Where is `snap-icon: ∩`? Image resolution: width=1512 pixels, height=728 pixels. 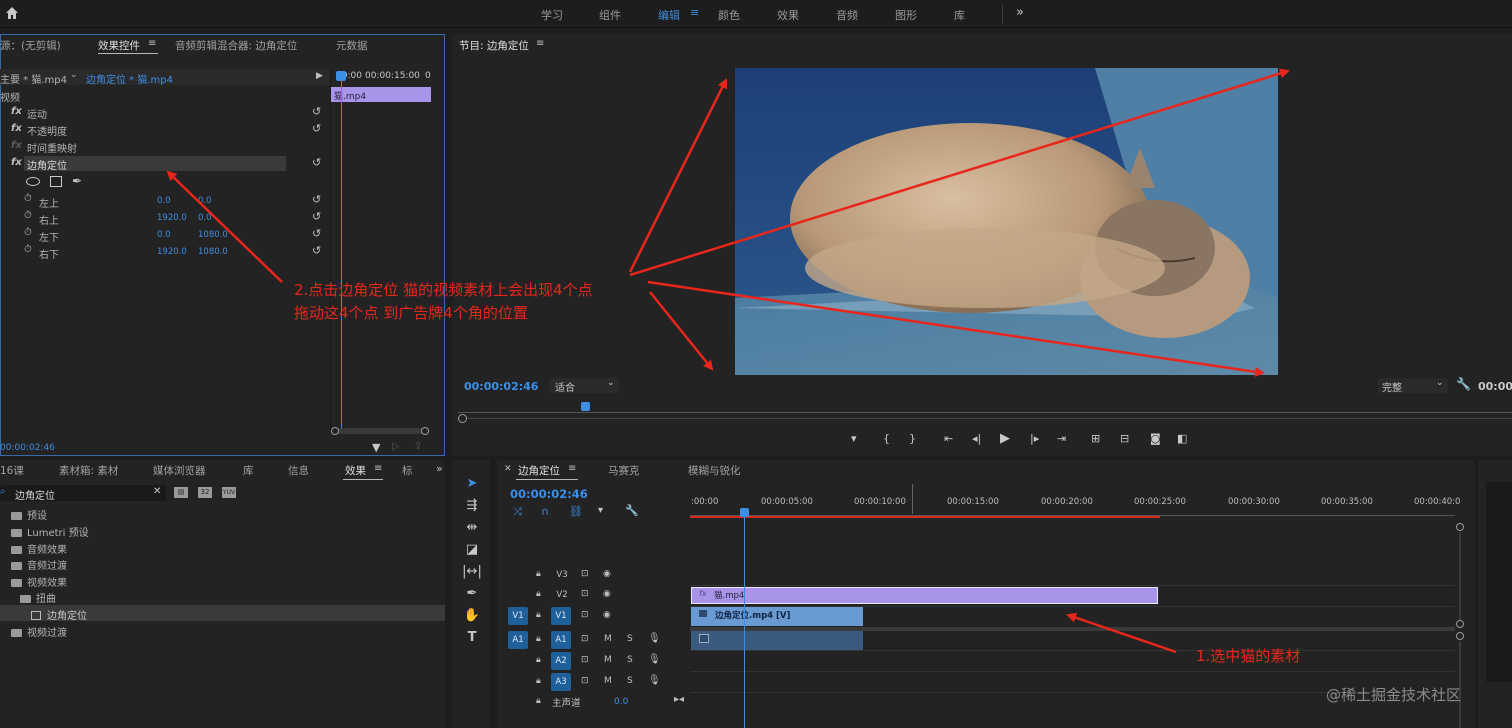 snap-icon: ∩ is located at coordinates (545, 511).